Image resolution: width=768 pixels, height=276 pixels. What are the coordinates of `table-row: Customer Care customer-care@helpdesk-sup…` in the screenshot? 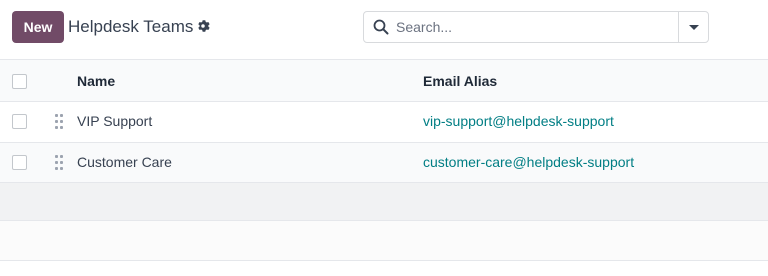 It's located at (384, 163).